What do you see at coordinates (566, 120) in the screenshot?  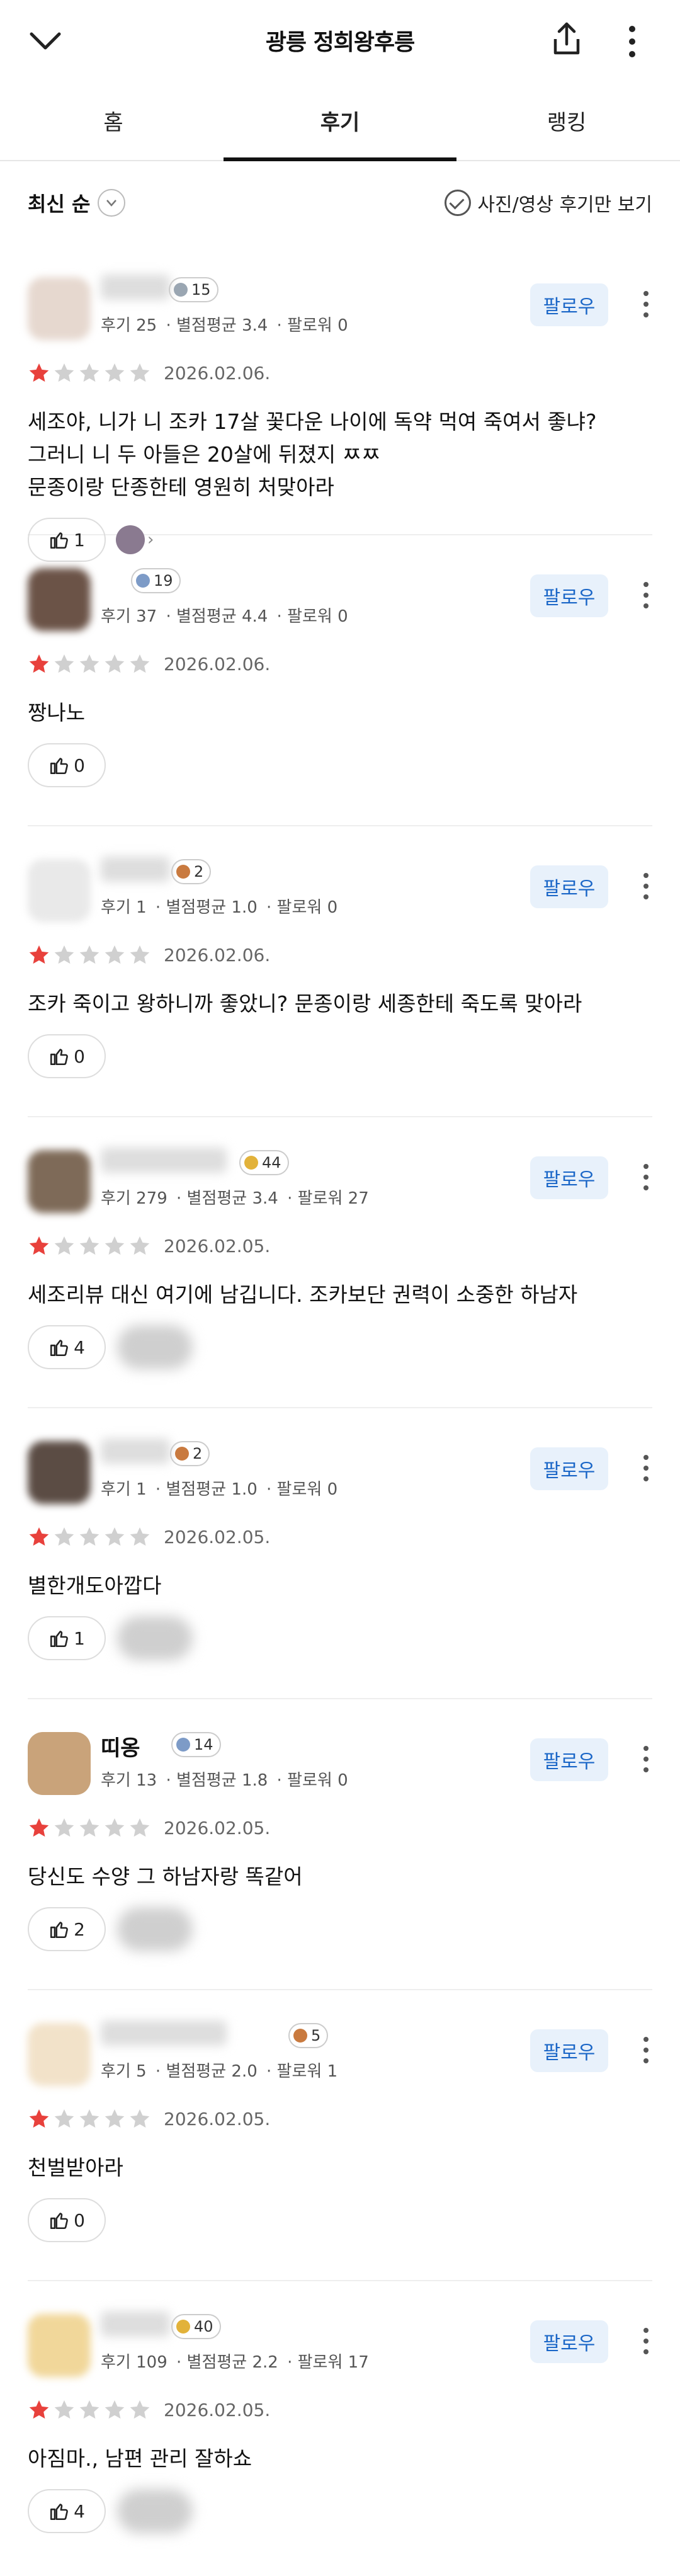 I see `tab-ranking: 랭킹` at bounding box center [566, 120].